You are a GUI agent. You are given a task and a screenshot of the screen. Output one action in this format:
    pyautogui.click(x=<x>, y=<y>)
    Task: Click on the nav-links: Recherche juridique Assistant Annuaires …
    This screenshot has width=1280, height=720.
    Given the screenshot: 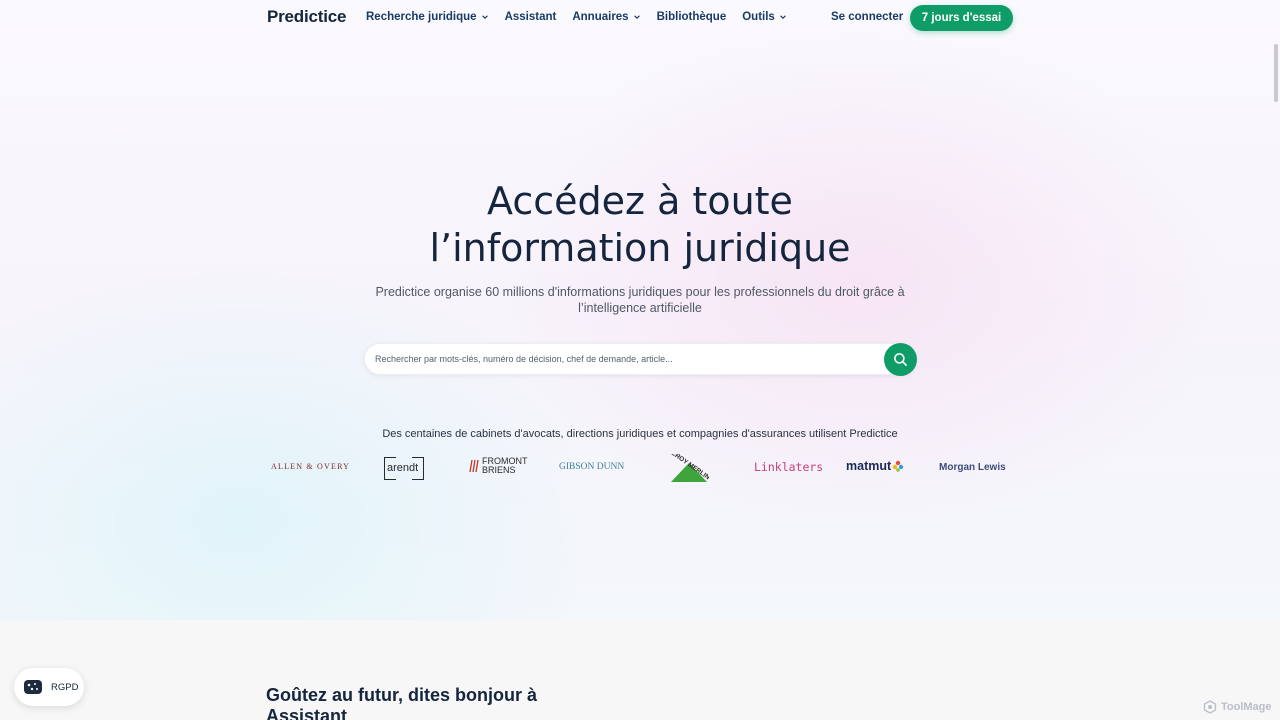 What is the action you would take?
    pyautogui.click(x=576, y=17)
    